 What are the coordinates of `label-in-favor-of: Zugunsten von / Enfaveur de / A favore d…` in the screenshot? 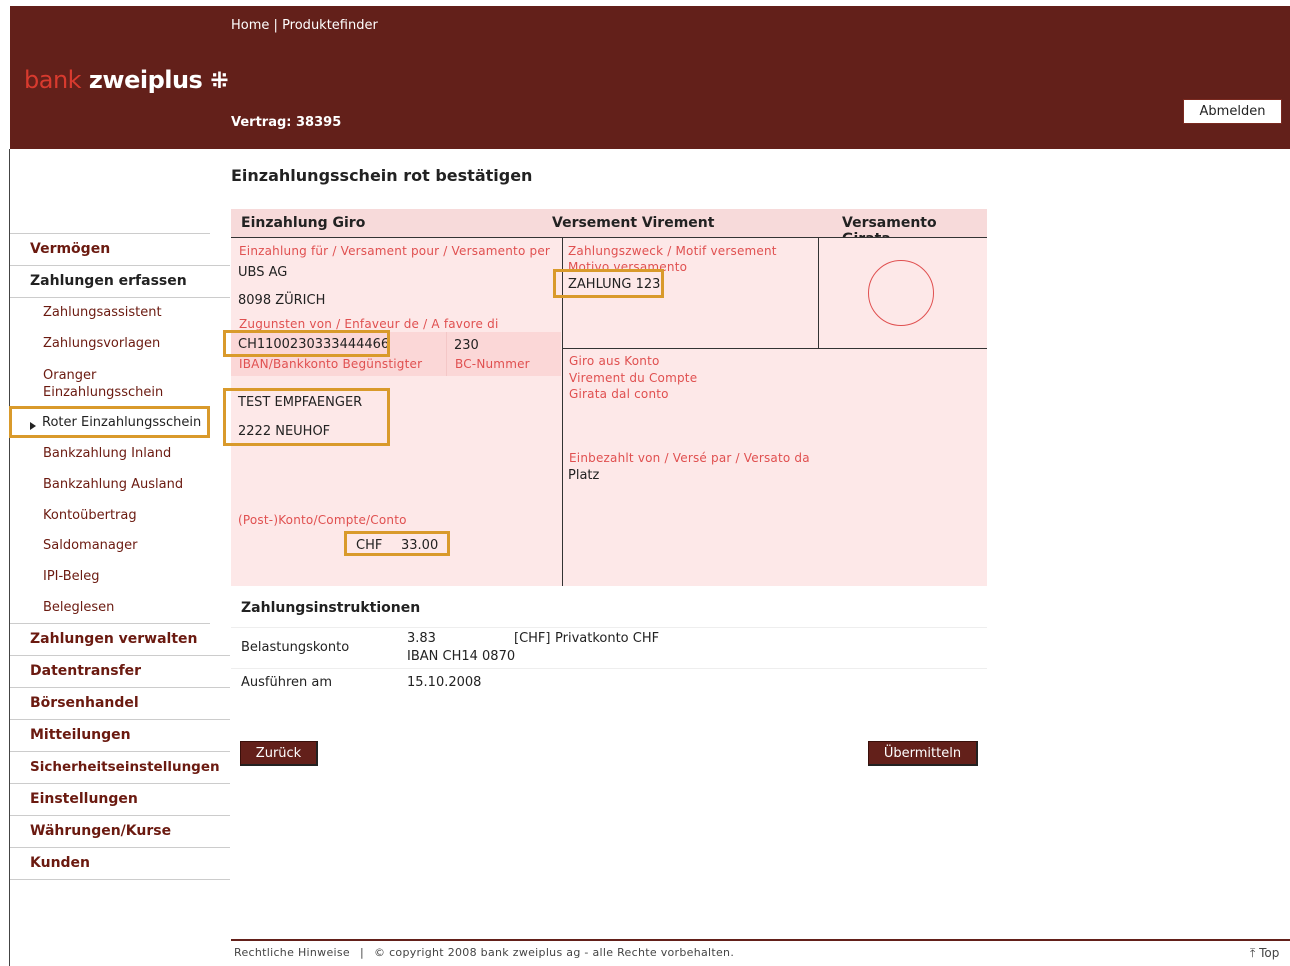 It's located at (369, 324).